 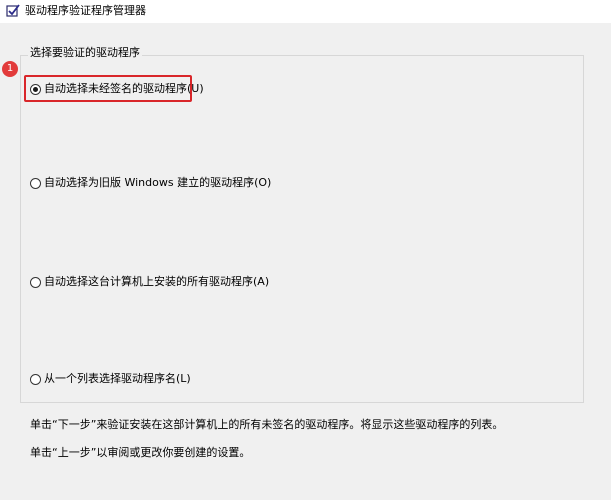 I want to click on radio-unsigned-drivers: 自动选择未经签名的驱动程序(U), so click(x=117, y=89).